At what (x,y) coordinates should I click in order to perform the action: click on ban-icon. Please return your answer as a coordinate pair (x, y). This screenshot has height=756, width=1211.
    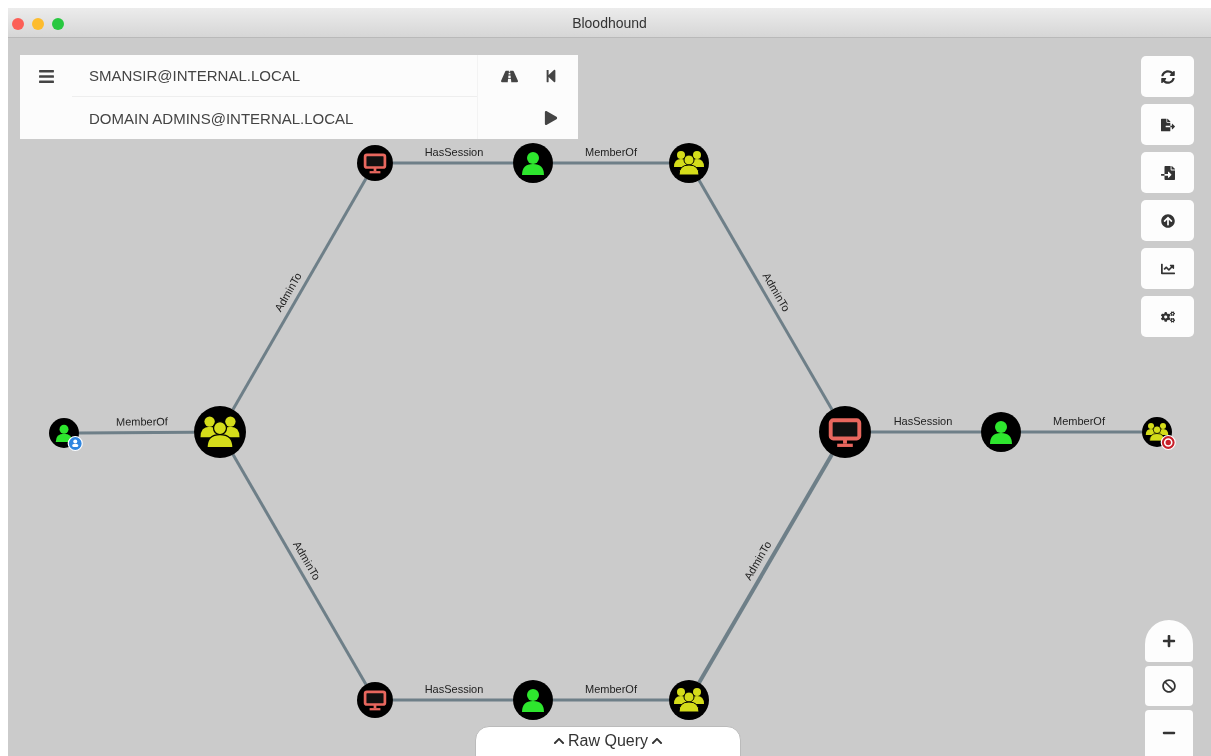
    Looking at the image, I should click on (1169, 686).